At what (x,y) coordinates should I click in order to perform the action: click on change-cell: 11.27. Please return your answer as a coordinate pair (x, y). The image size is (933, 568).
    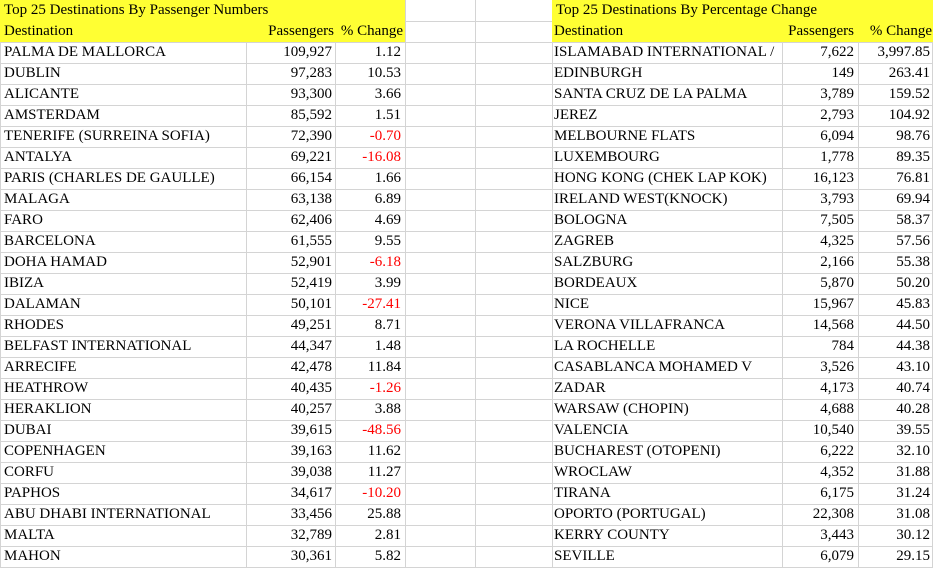
    Looking at the image, I should click on (369, 472).